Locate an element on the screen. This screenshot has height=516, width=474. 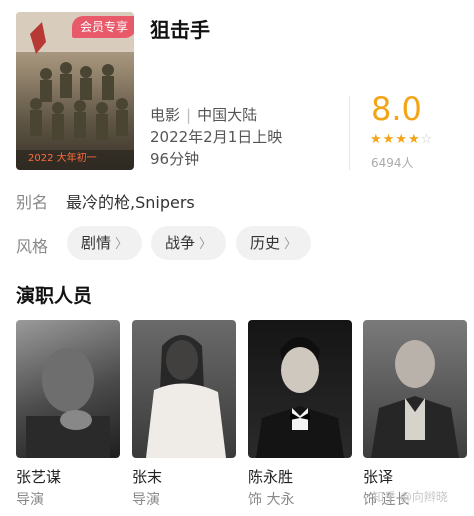
cast-name: 张艺谋 is located at coordinates (38, 476).